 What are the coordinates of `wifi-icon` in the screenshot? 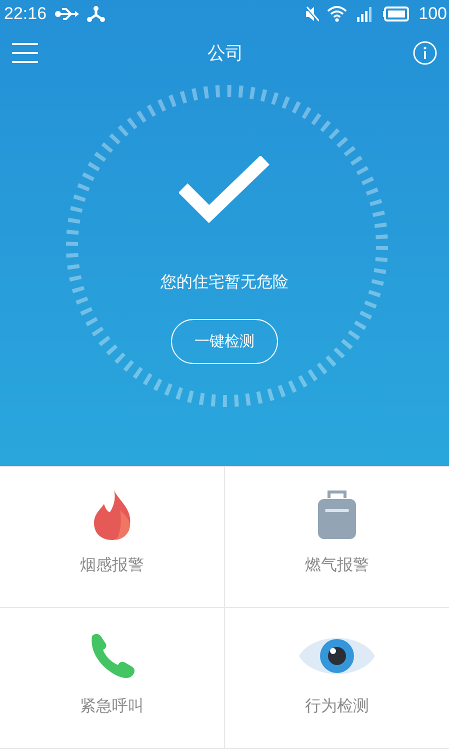 It's located at (336, 14).